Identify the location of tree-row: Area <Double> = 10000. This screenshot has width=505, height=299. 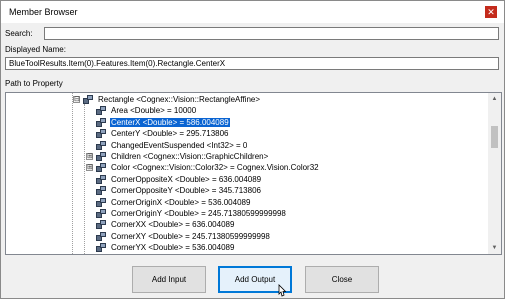
(146, 110).